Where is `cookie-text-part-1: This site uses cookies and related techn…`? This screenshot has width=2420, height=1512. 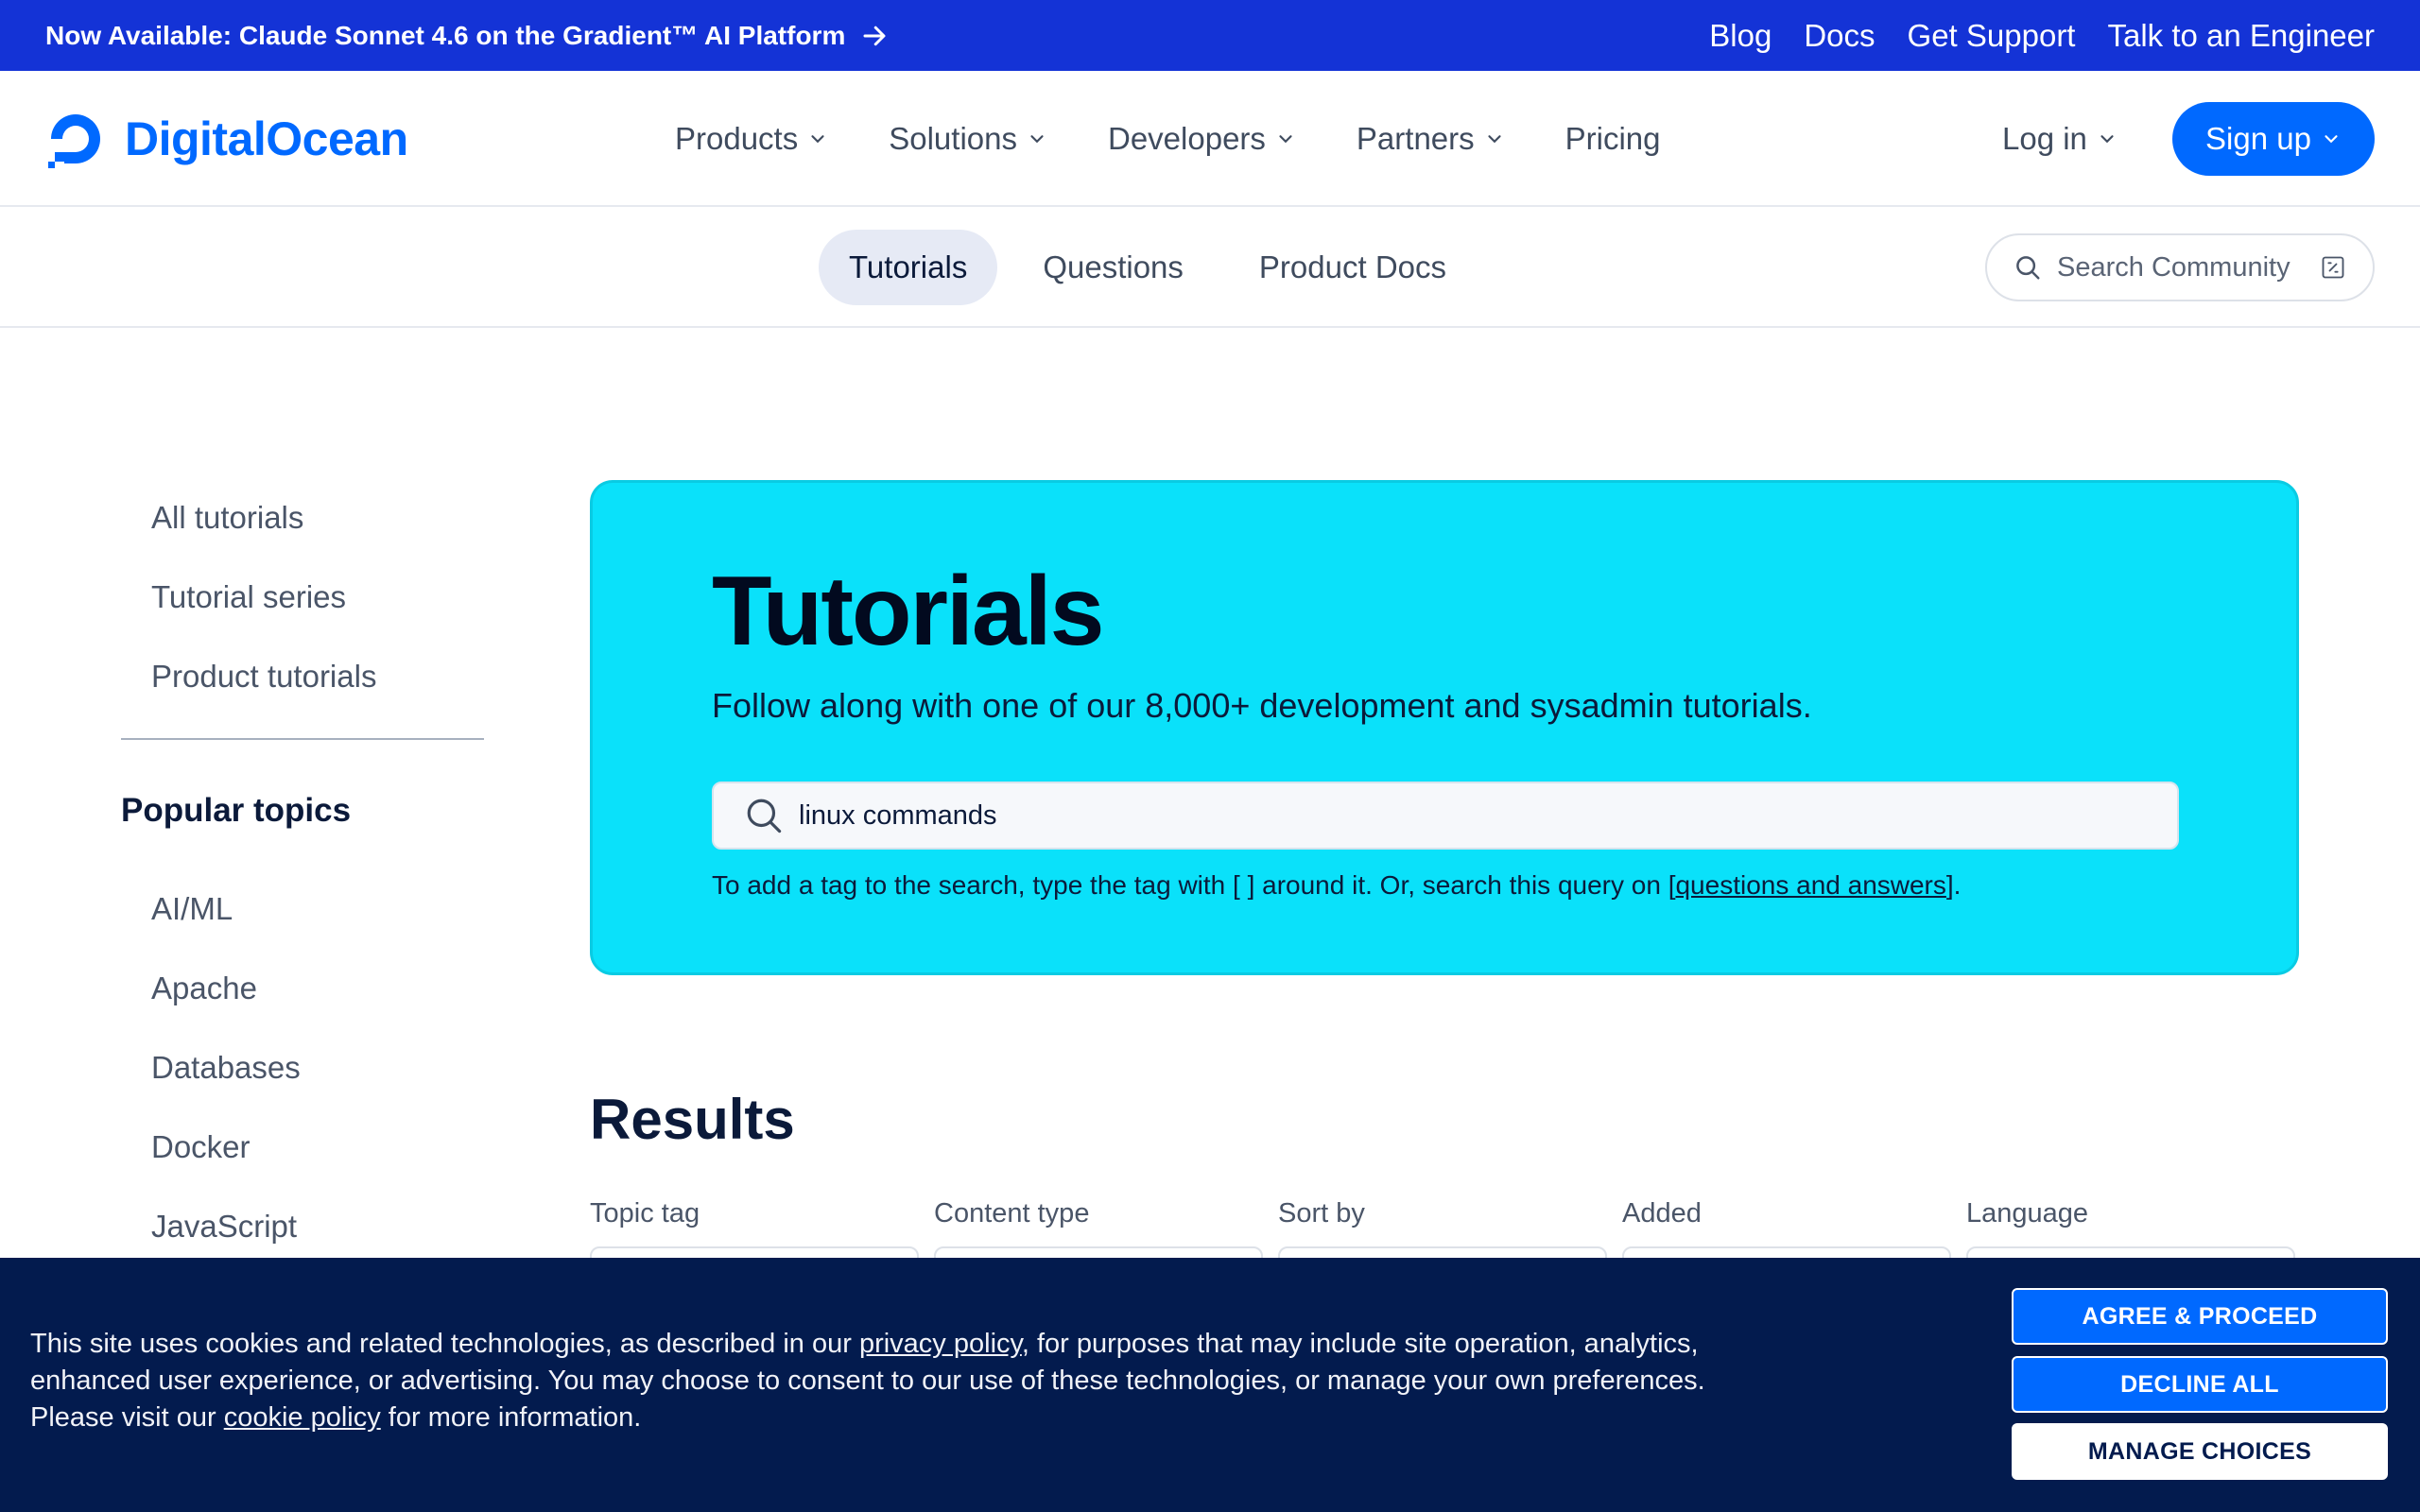
cookie-text-part-1: This site uses cookies and related techn… is located at coordinates (444, 1344).